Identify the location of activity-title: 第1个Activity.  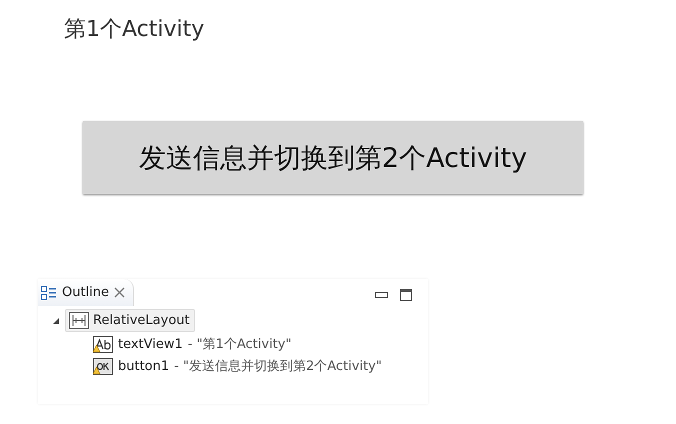
(134, 30).